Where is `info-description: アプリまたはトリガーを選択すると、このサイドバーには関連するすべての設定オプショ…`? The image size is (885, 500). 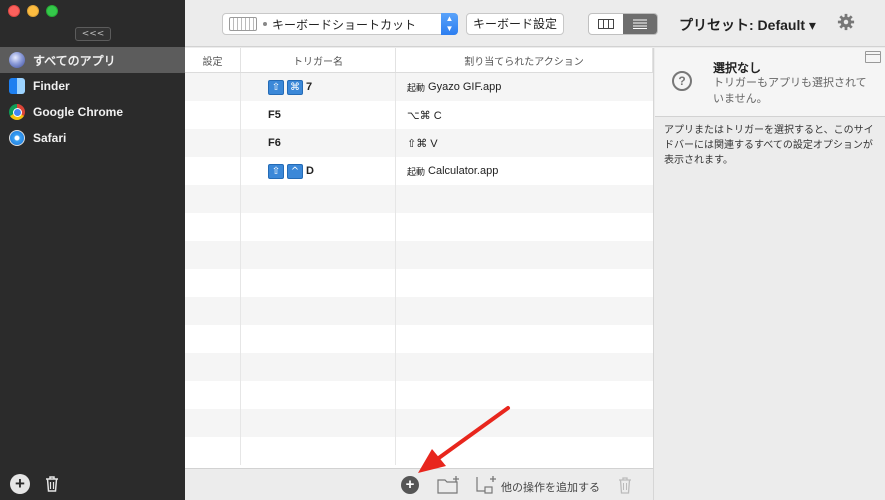 info-description: アプリまたはトリガーを選択すると、このサイドバーには関連するすべての設定オプショ… is located at coordinates (769, 145).